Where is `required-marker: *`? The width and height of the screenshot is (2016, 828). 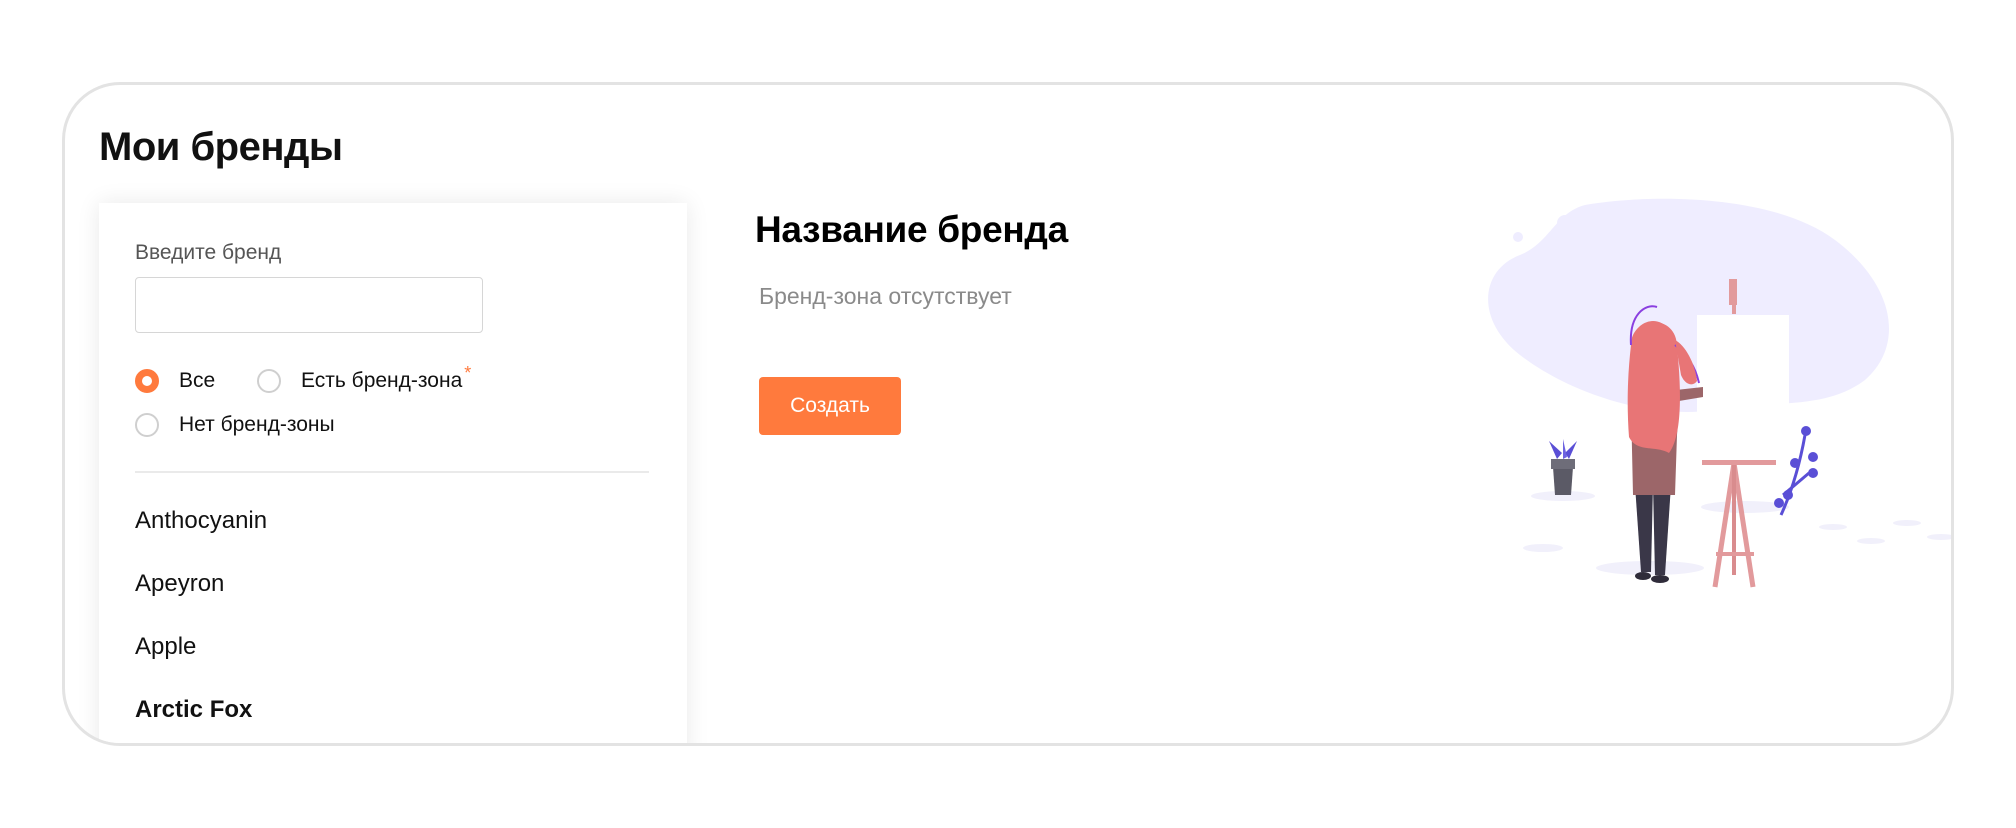
required-marker: * is located at coordinates (468, 372).